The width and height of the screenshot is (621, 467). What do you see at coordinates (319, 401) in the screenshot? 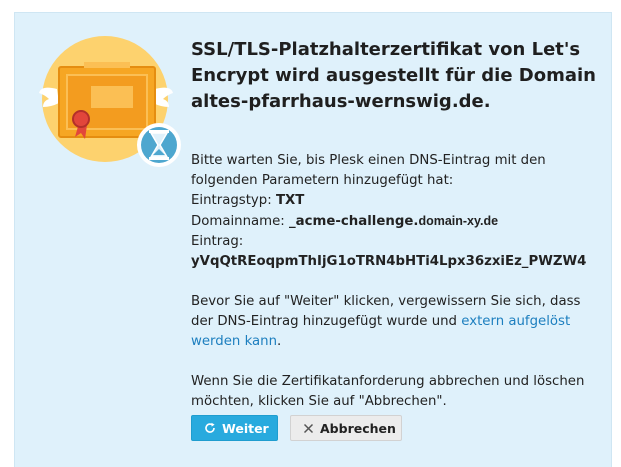
I see `cancel-info-line: möchten, klicken Sie auf "Abbrechen".` at bounding box center [319, 401].